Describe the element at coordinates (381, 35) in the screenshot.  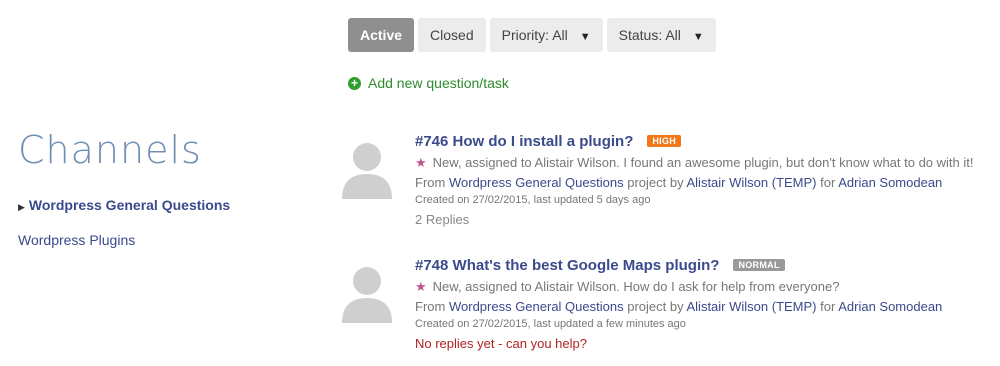
I see `active-filter-button: Active` at that location.